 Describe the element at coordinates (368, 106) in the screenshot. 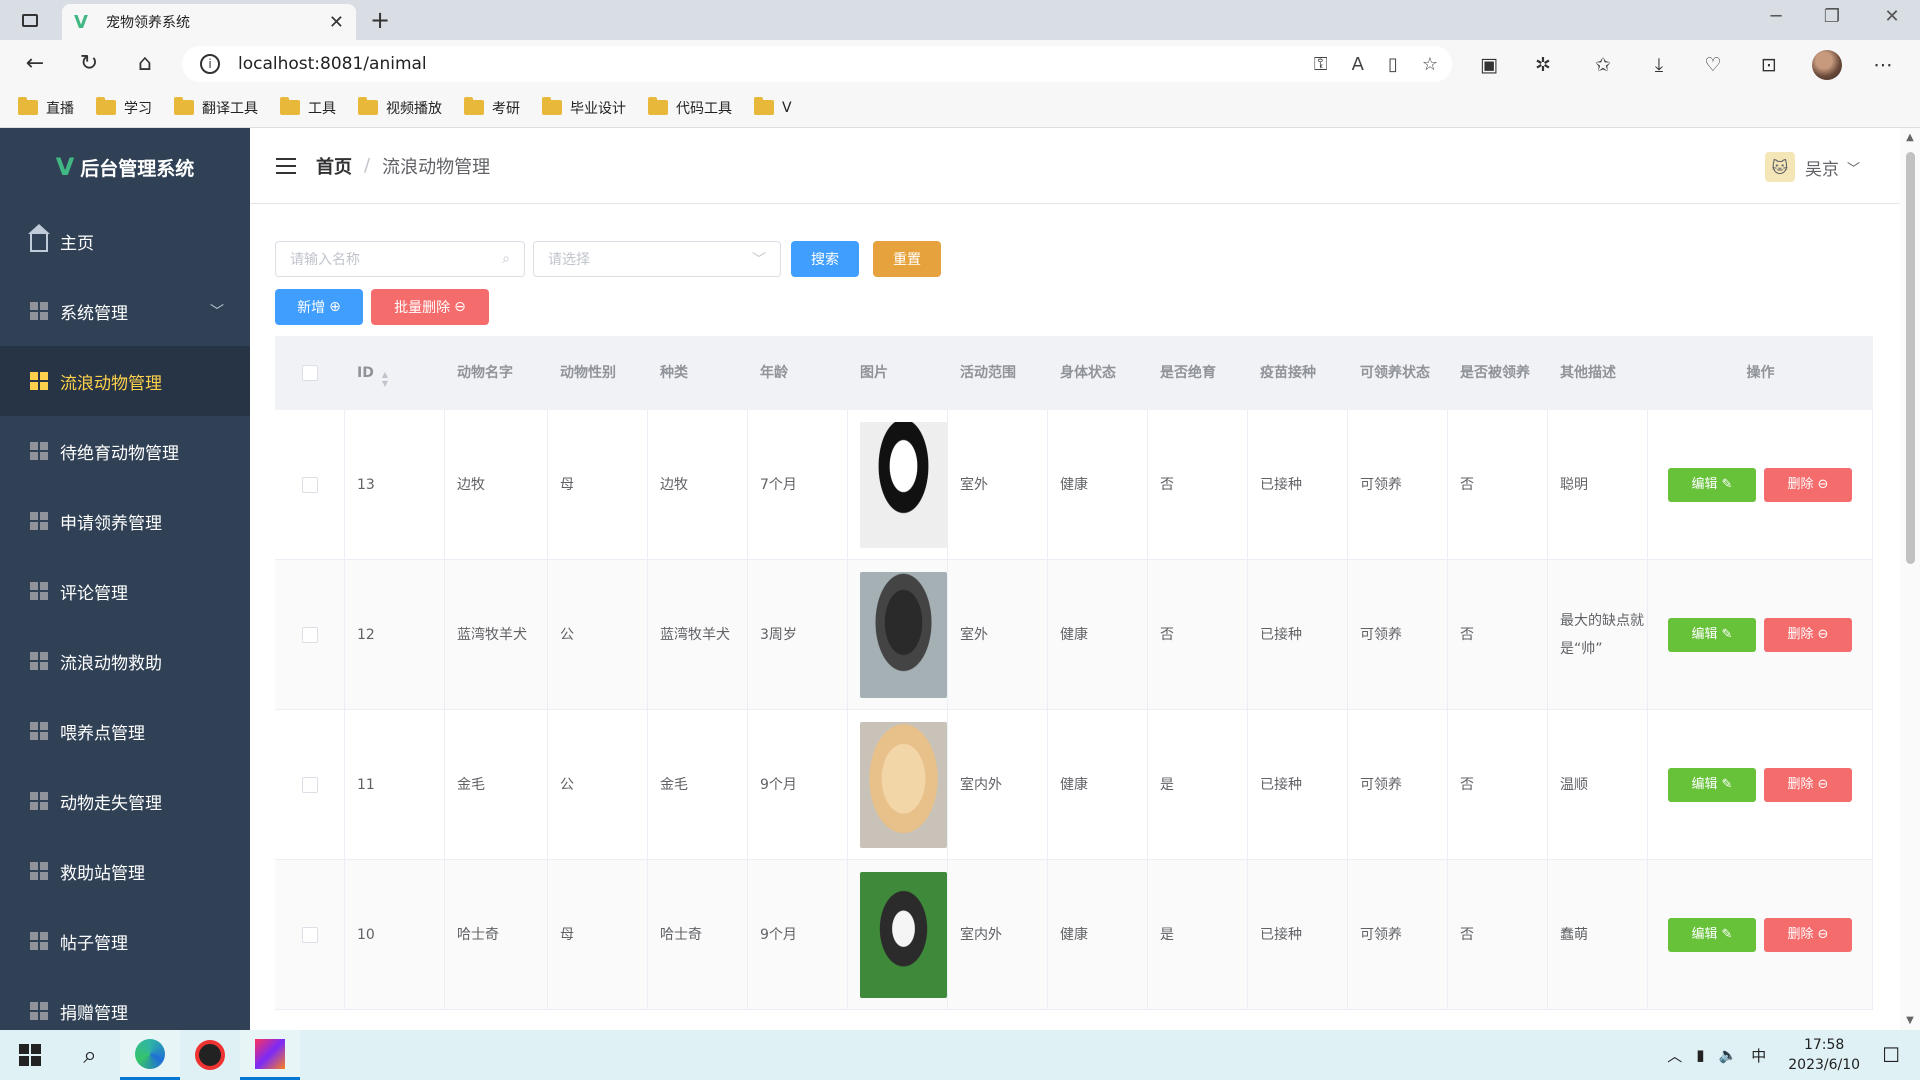

I see `folder-icon` at that location.